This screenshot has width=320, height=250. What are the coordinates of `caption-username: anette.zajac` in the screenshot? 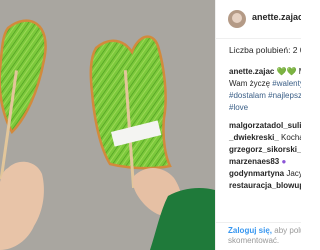 It's located at (251, 71).